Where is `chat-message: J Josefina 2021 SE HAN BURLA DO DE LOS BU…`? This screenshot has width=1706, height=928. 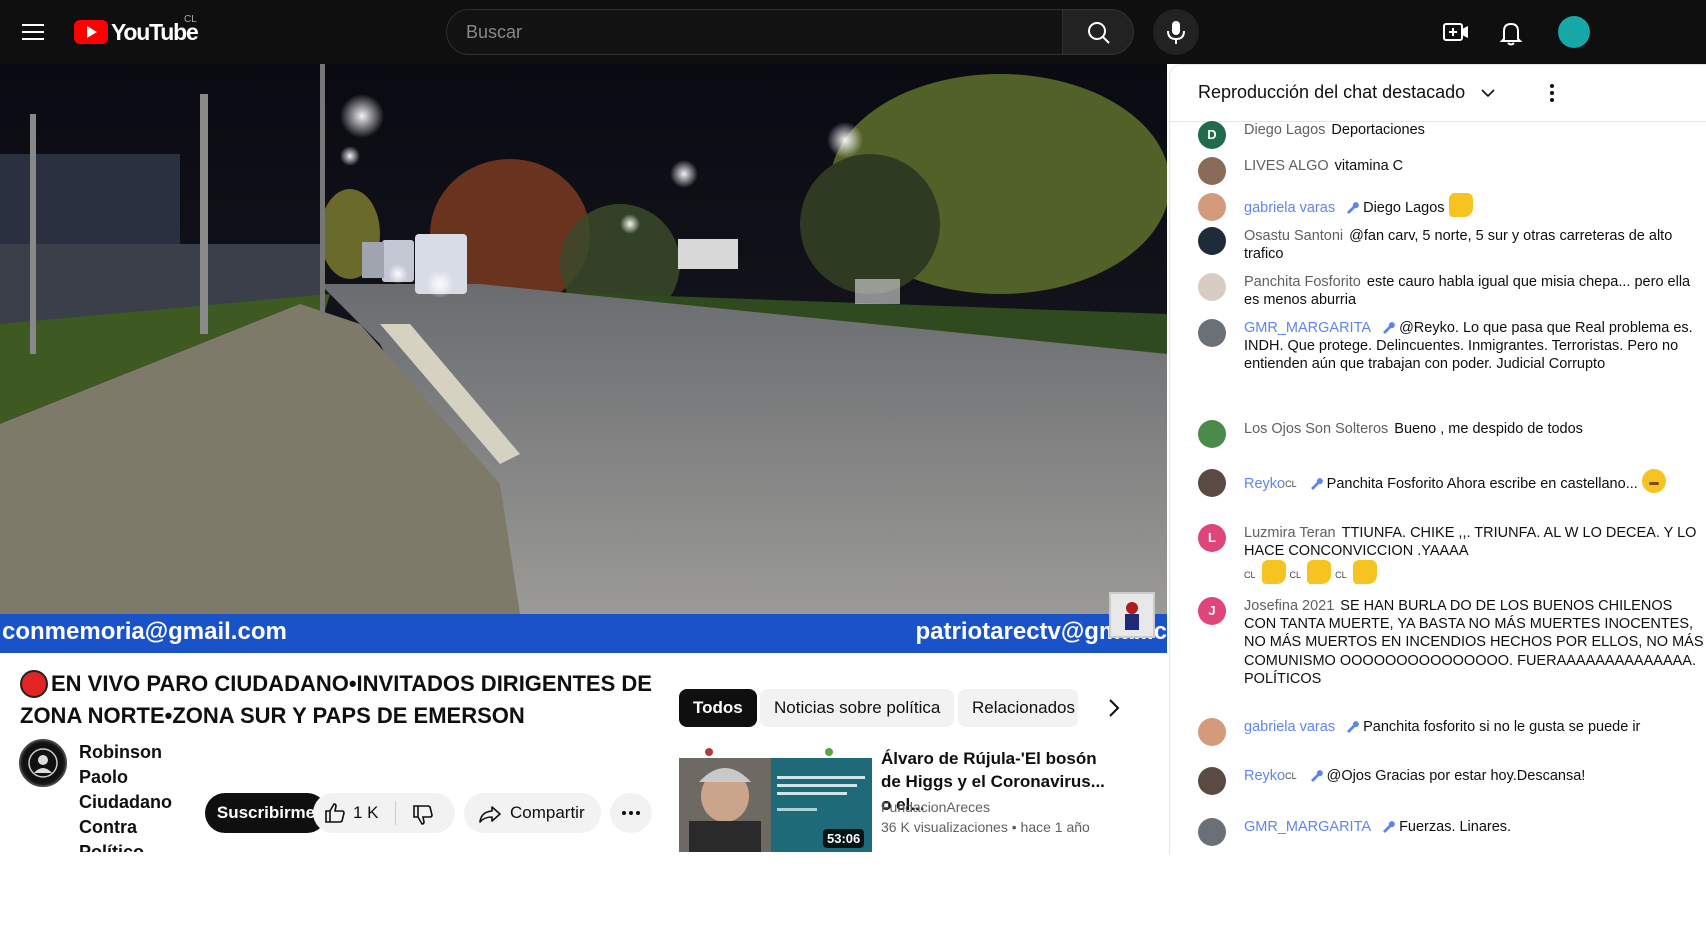
chat-message: J Josefina 2021 SE HAN BURLA DO DE LOS BU… is located at coordinates (1452, 642).